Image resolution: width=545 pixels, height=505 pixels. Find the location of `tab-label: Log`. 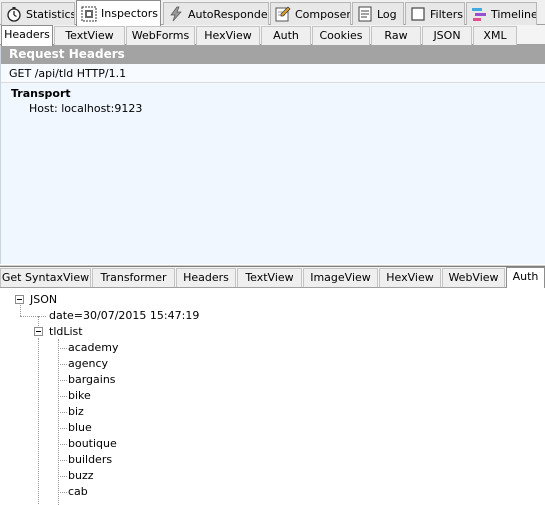

tab-label: Log is located at coordinates (387, 14).